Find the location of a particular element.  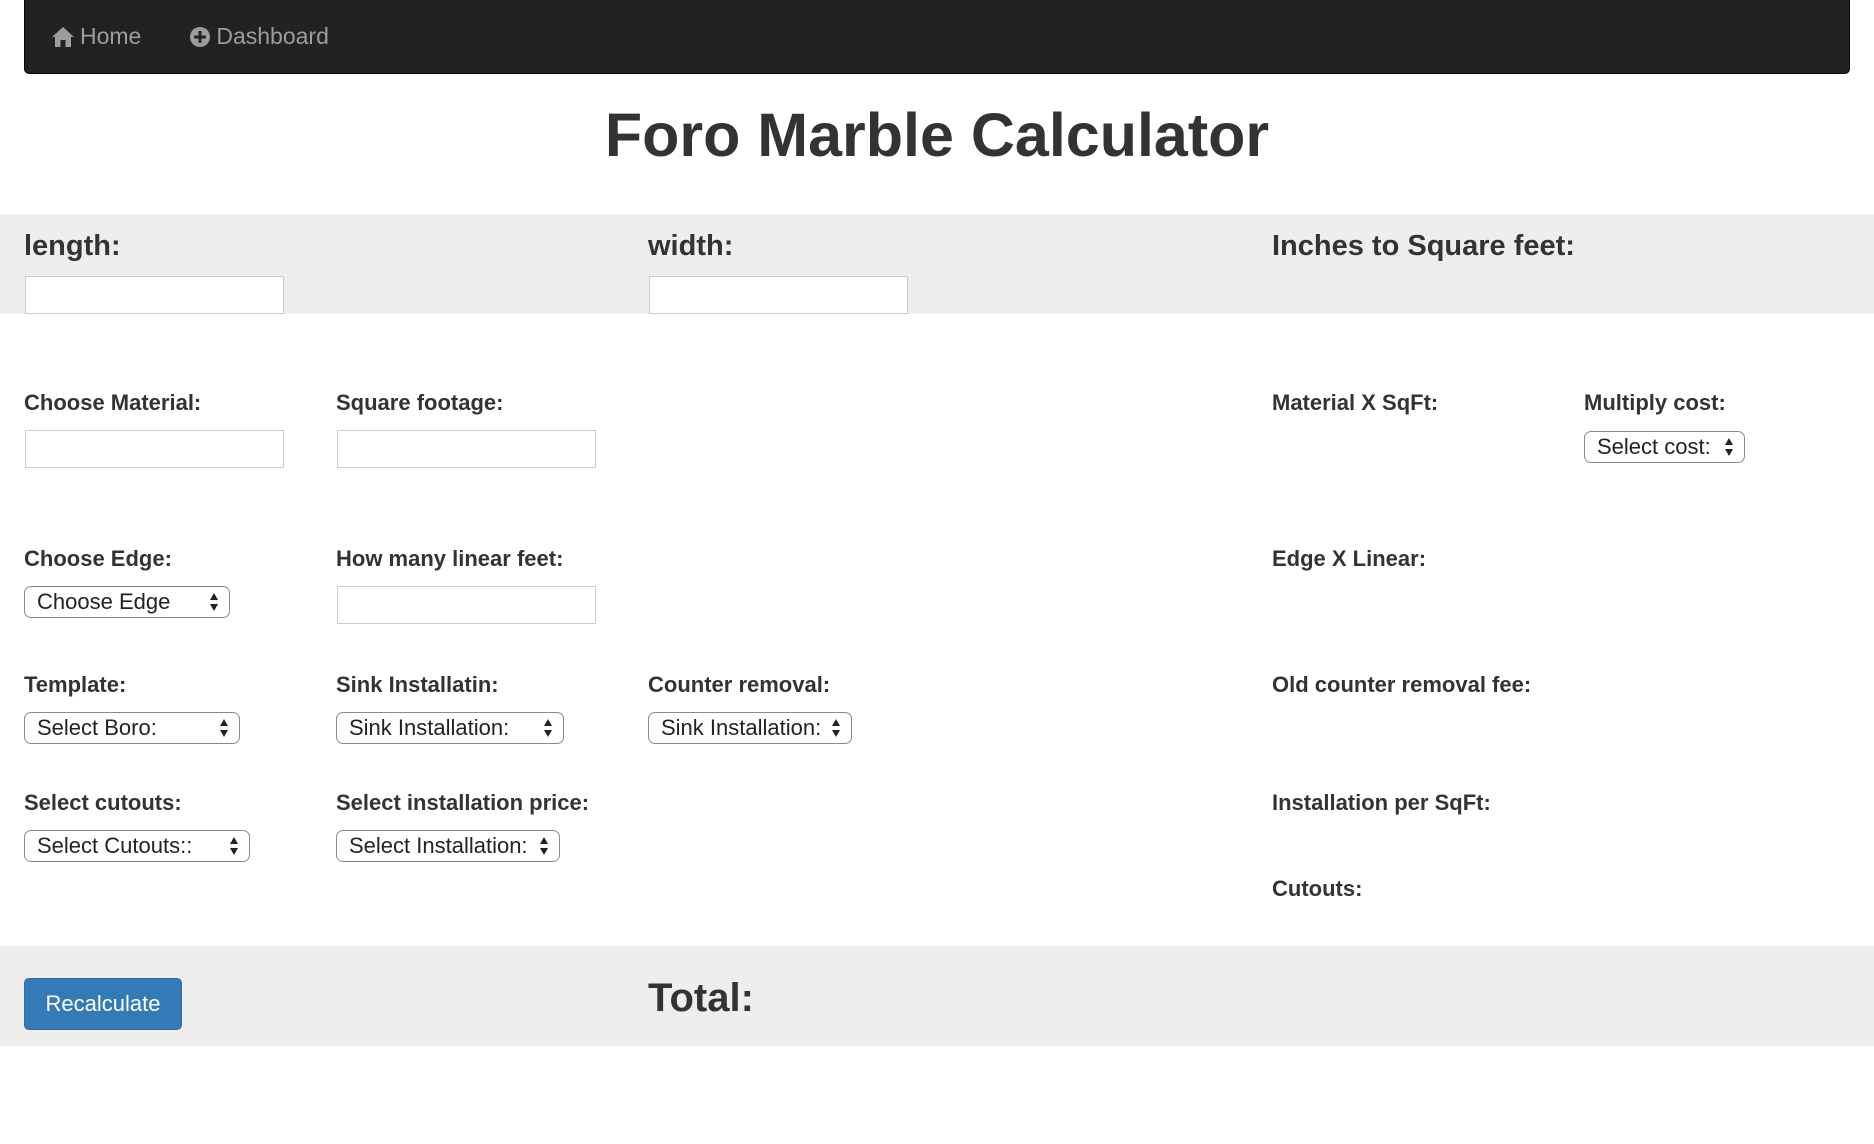

cutouts-select: Select Cutouts:: is located at coordinates (137, 846).